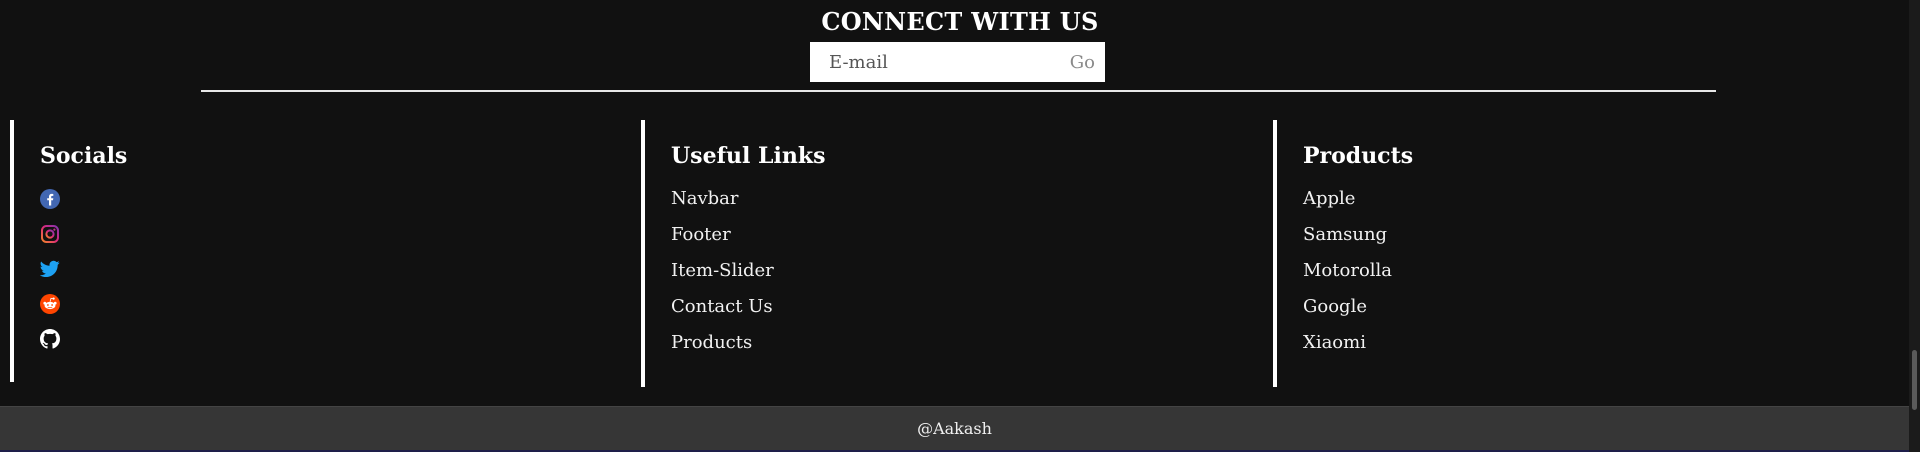  What do you see at coordinates (50, 198) in the screenshot?
I see `facebook-icon` at bounding box center [50, 198].